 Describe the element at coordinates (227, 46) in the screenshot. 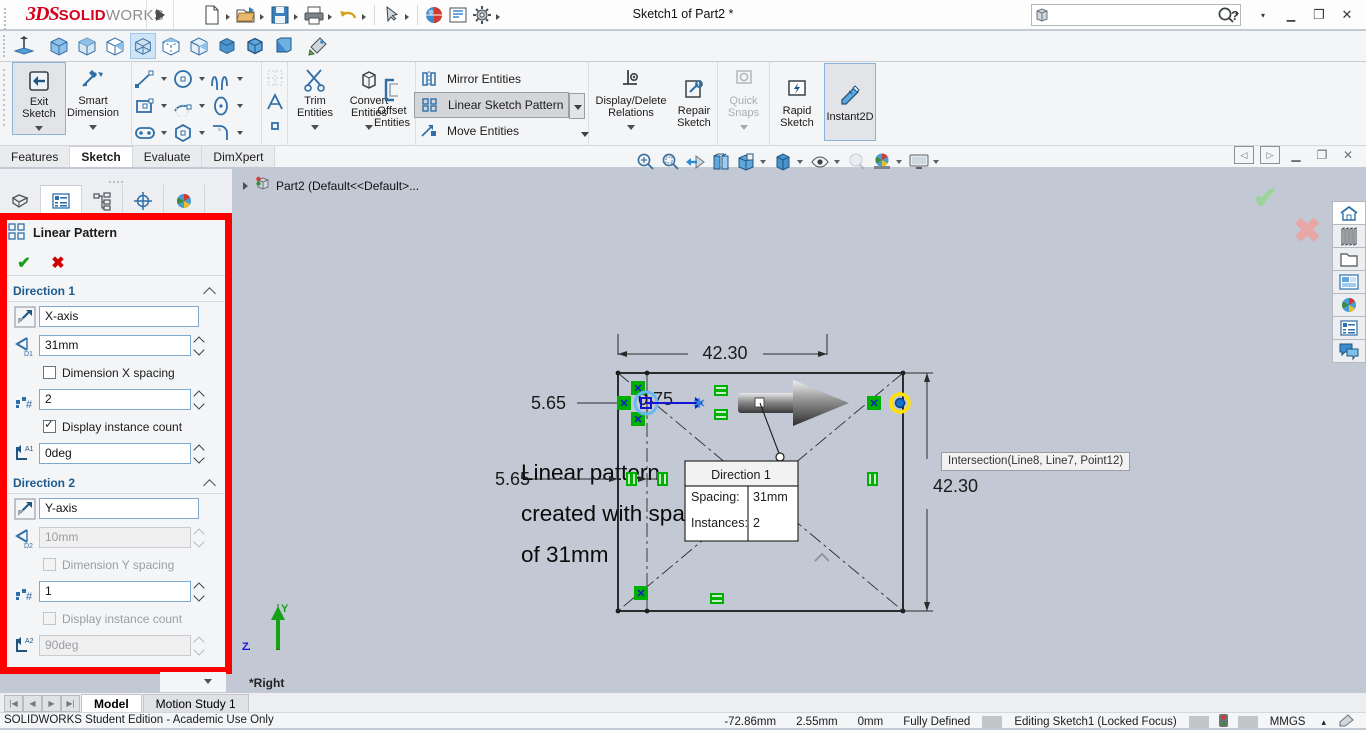

I see `shaded-icon` at that location.